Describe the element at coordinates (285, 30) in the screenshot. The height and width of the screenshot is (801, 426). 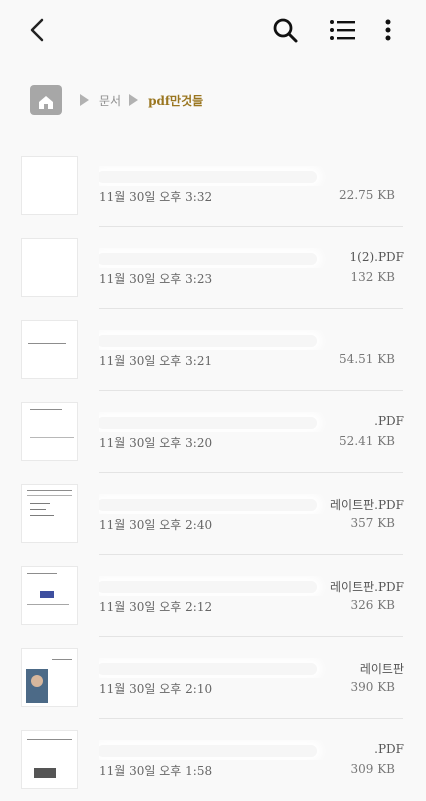
I see `search-icon` at that location.